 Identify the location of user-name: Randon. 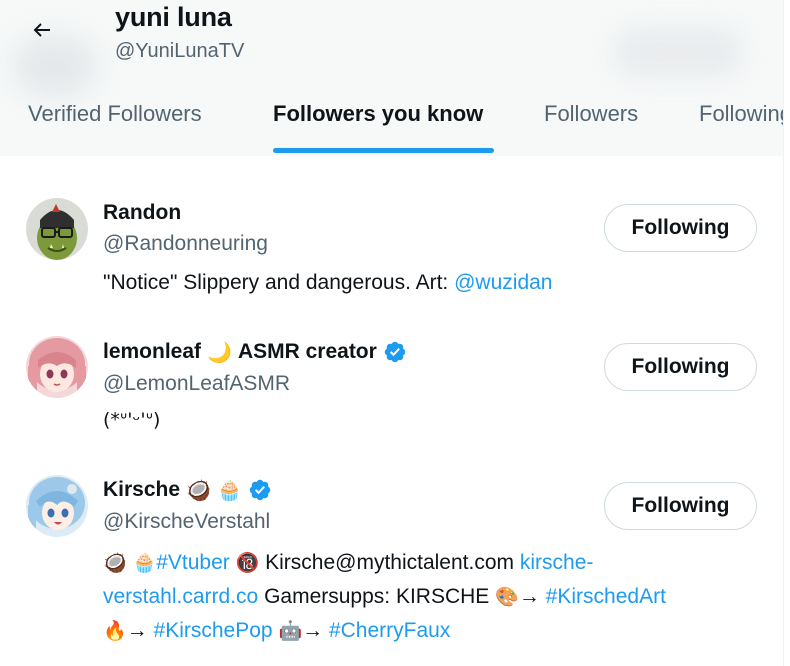
(142, 213).